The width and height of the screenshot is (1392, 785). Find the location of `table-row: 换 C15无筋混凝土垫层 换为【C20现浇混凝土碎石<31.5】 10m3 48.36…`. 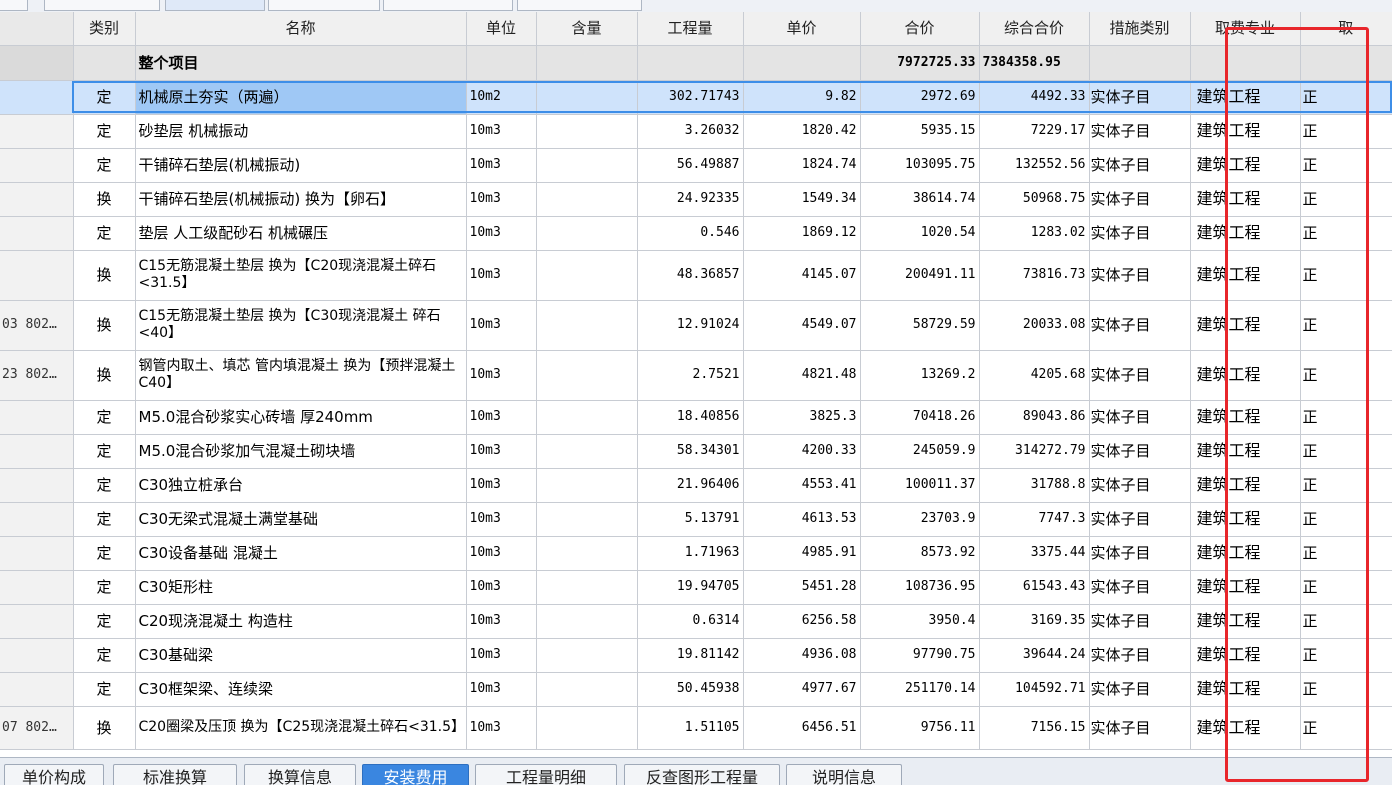

table-row: 换 C15无筋混凝土垫层 换为【C20现浇混凝土碎石<31.5】 10m3 48.36… is located at coordinates (696, 275).